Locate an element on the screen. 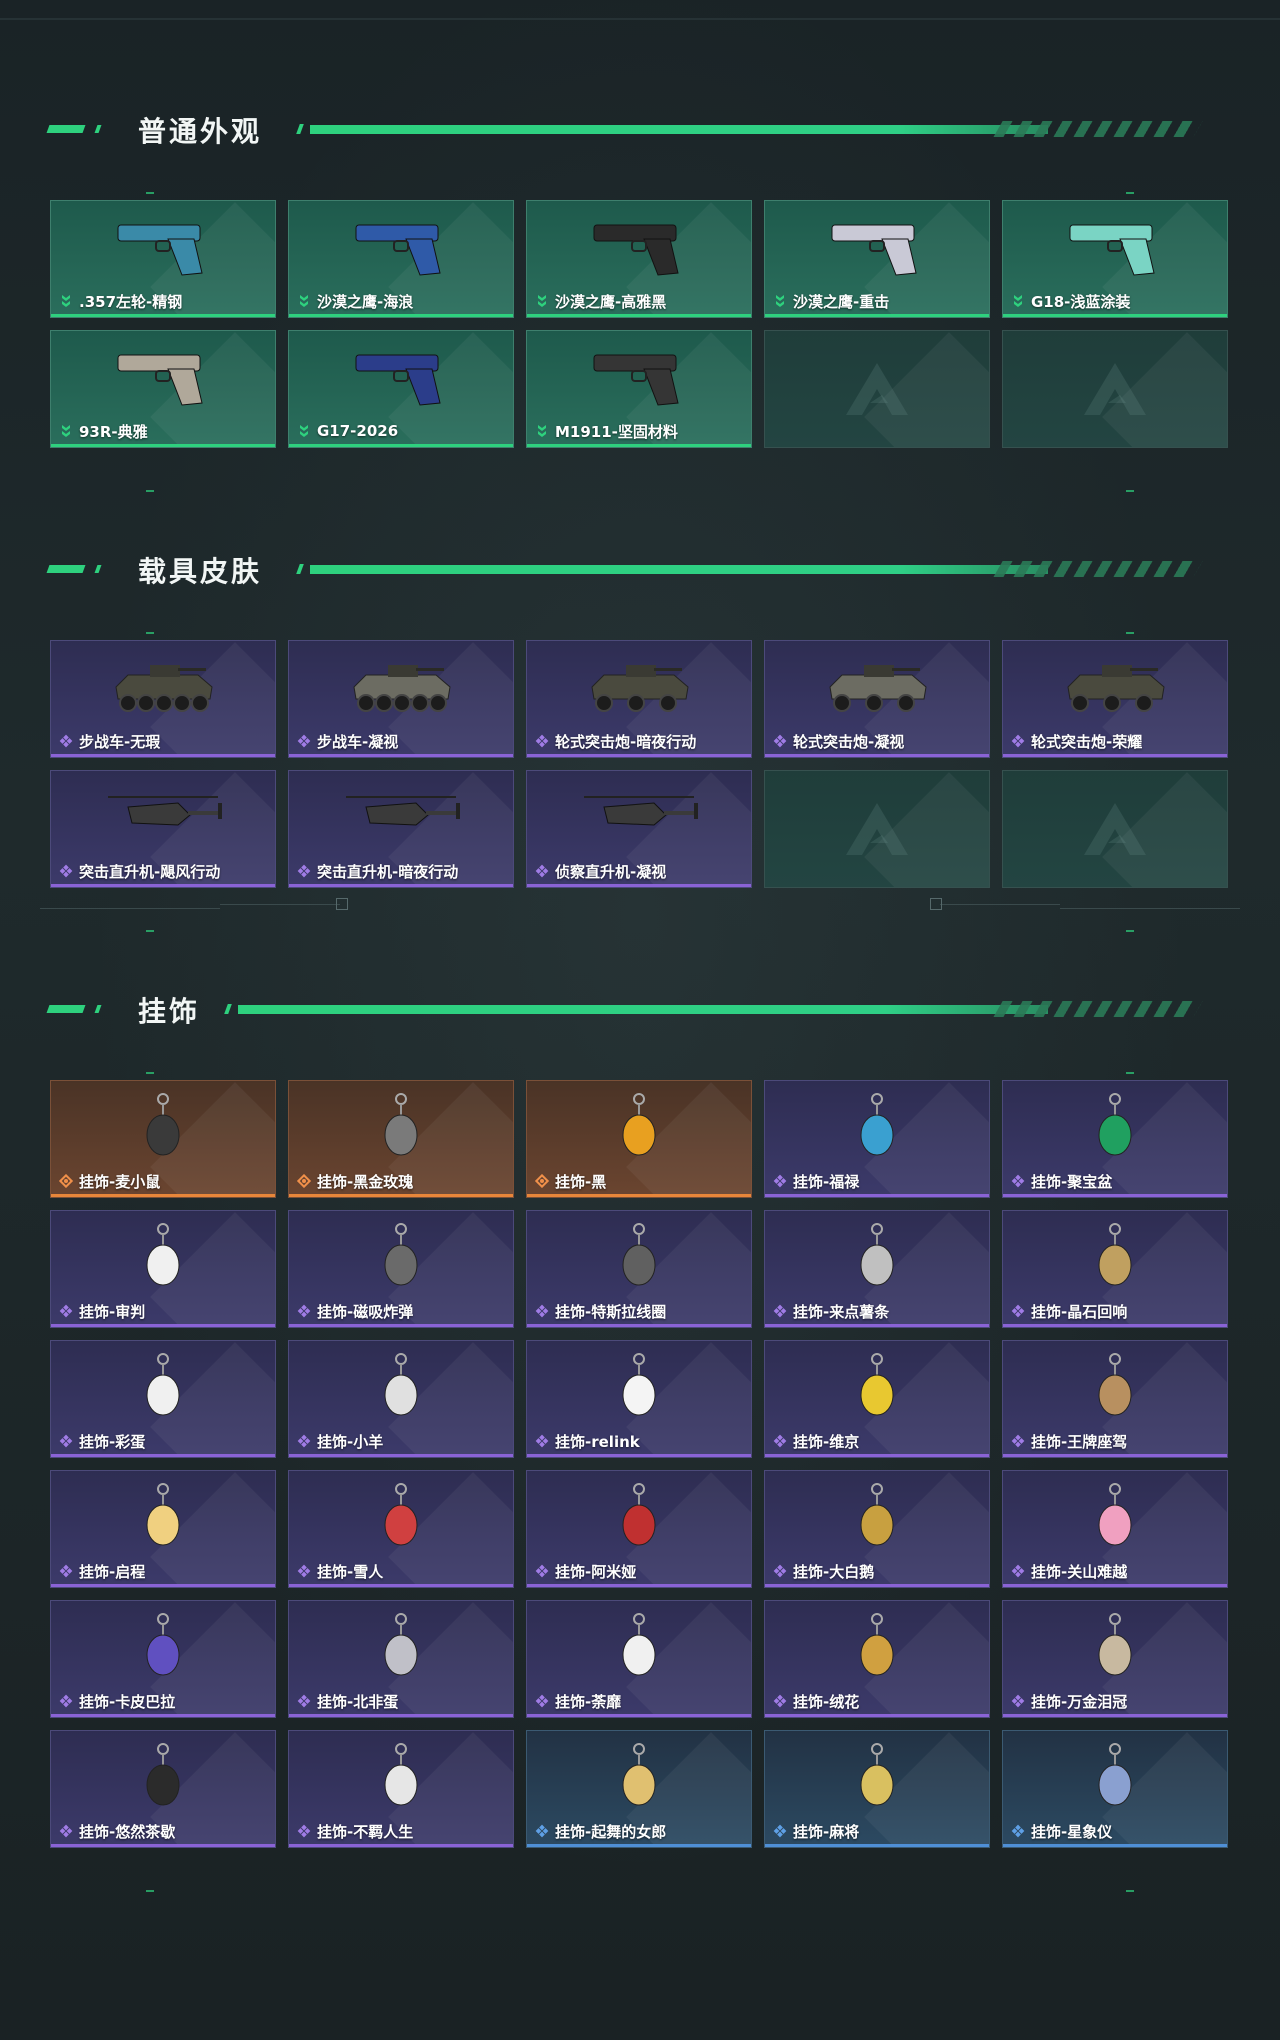 This screenshot has height=2040, width=1280. item-card: 挂饰-万金泪冠 is located at coordinates (1115, 1659).